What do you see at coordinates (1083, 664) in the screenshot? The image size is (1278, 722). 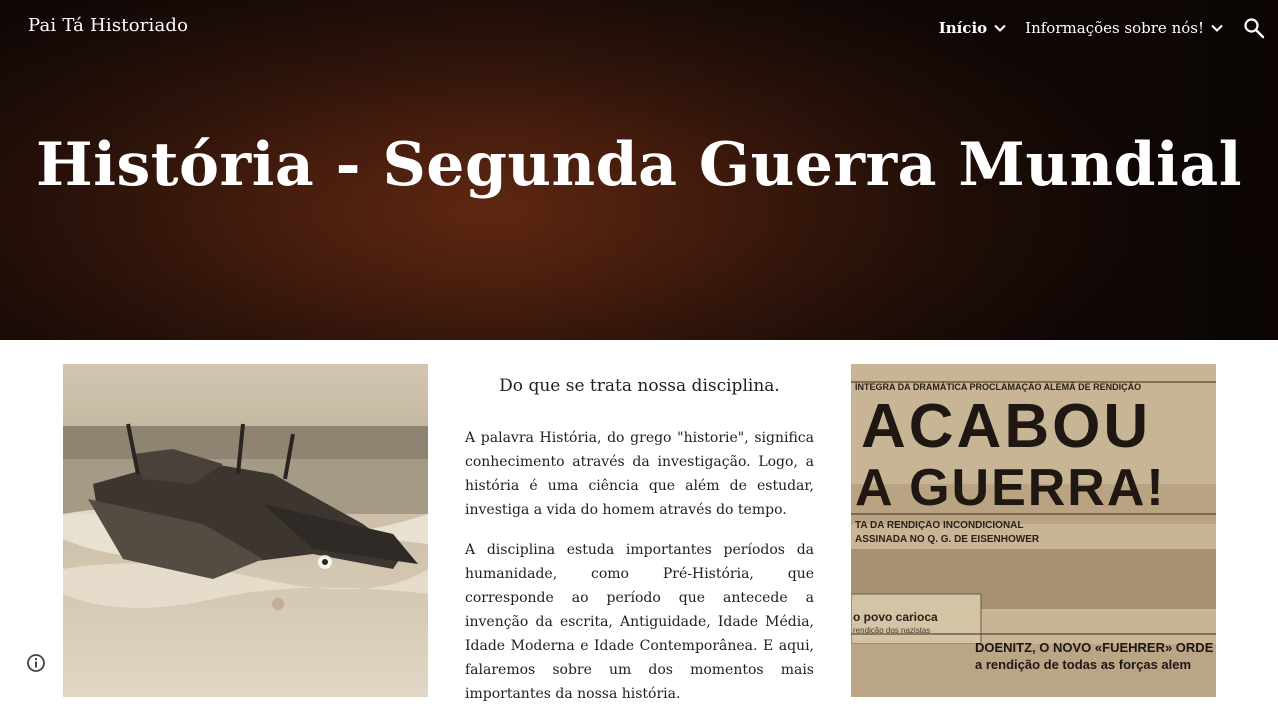 I see `newspaper-bottom-subline: a rendição de todas as forças alem` at bounding box center [1083, 664].